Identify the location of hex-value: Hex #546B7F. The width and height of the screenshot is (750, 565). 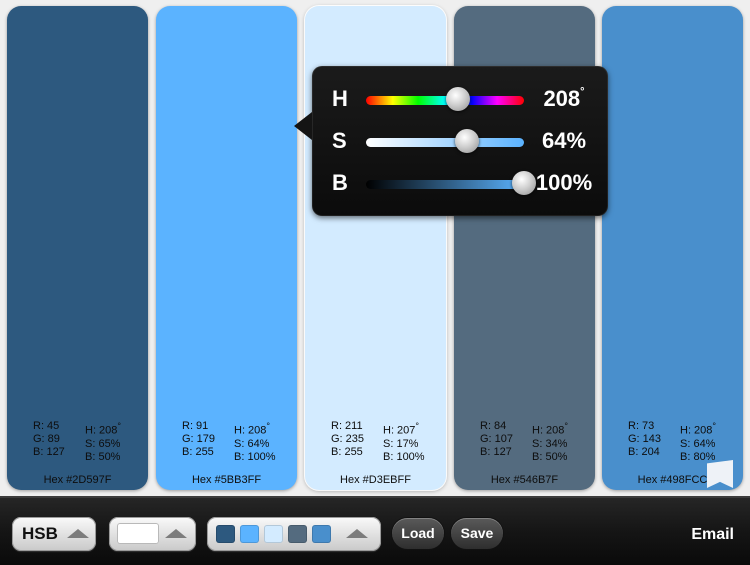
(524, 480).